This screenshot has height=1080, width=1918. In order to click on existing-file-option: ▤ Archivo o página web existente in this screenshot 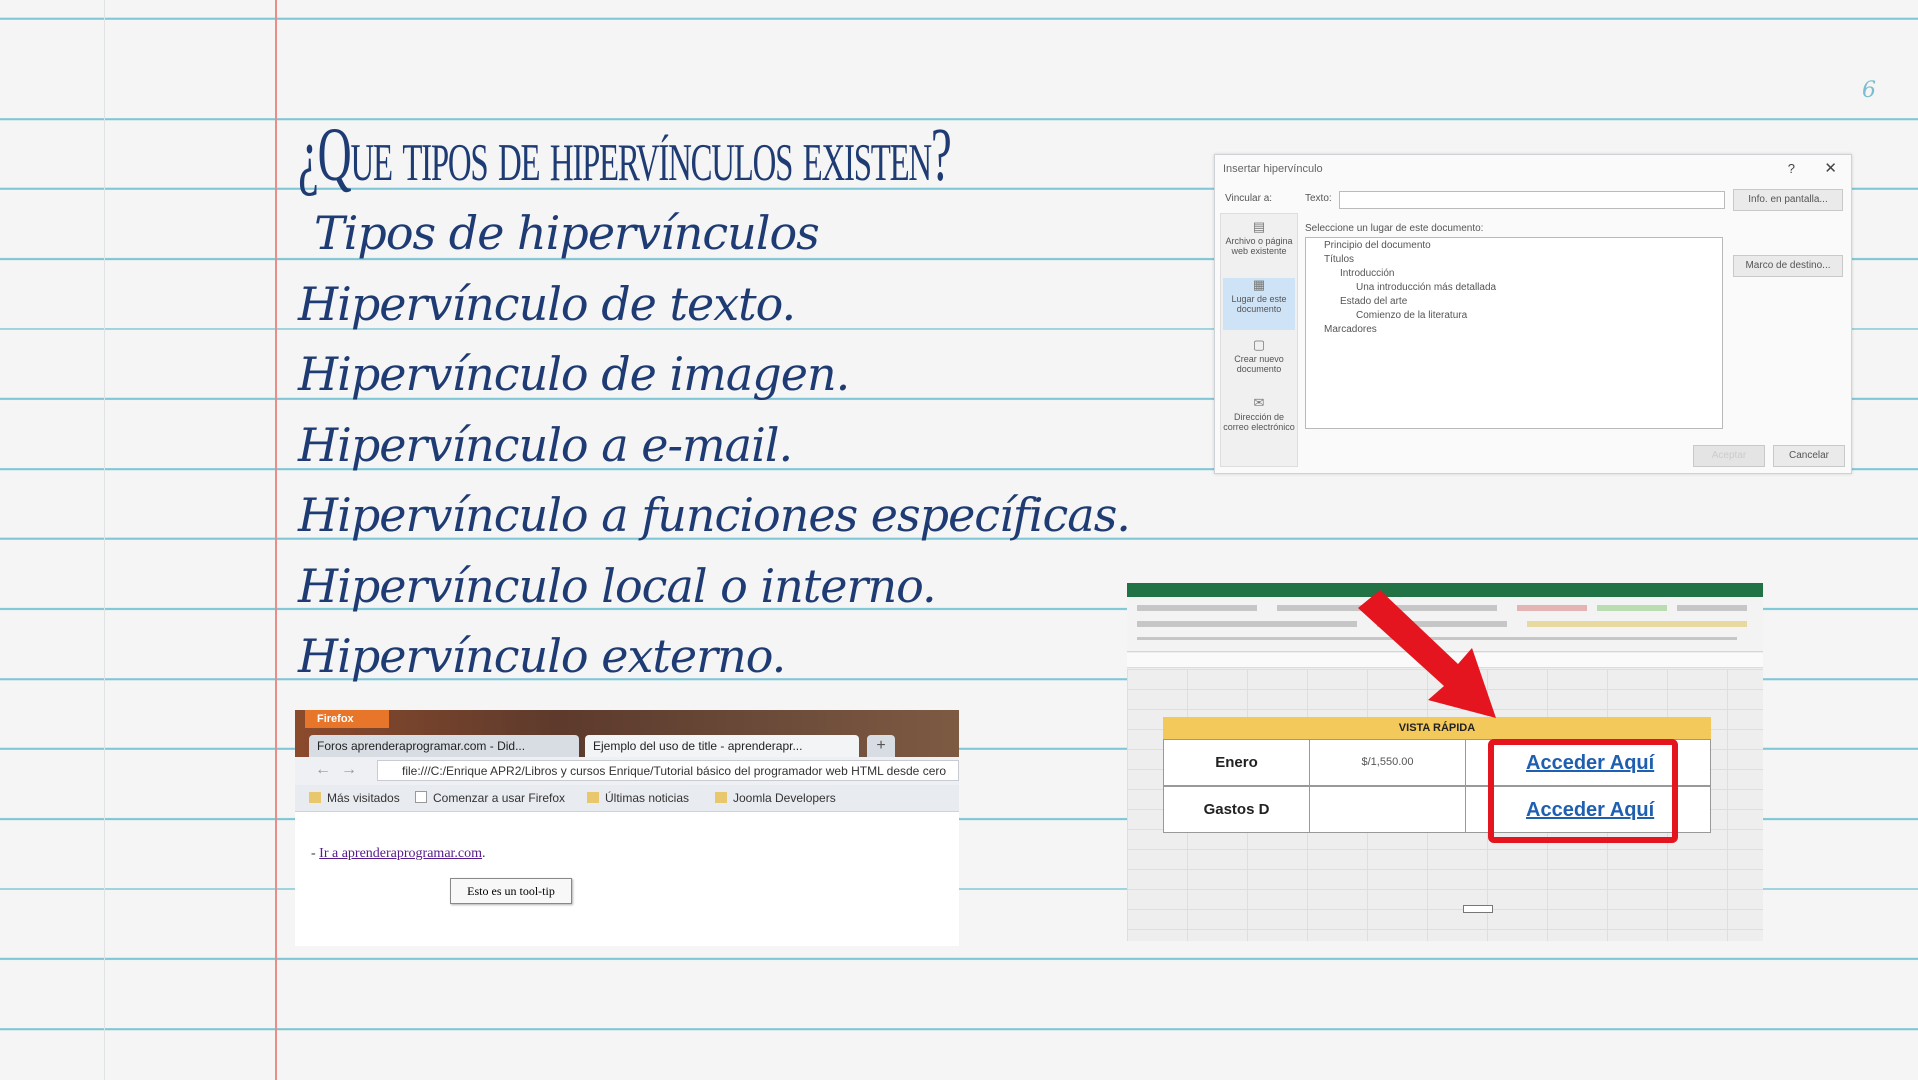, I will do `click(1259, 245)`.